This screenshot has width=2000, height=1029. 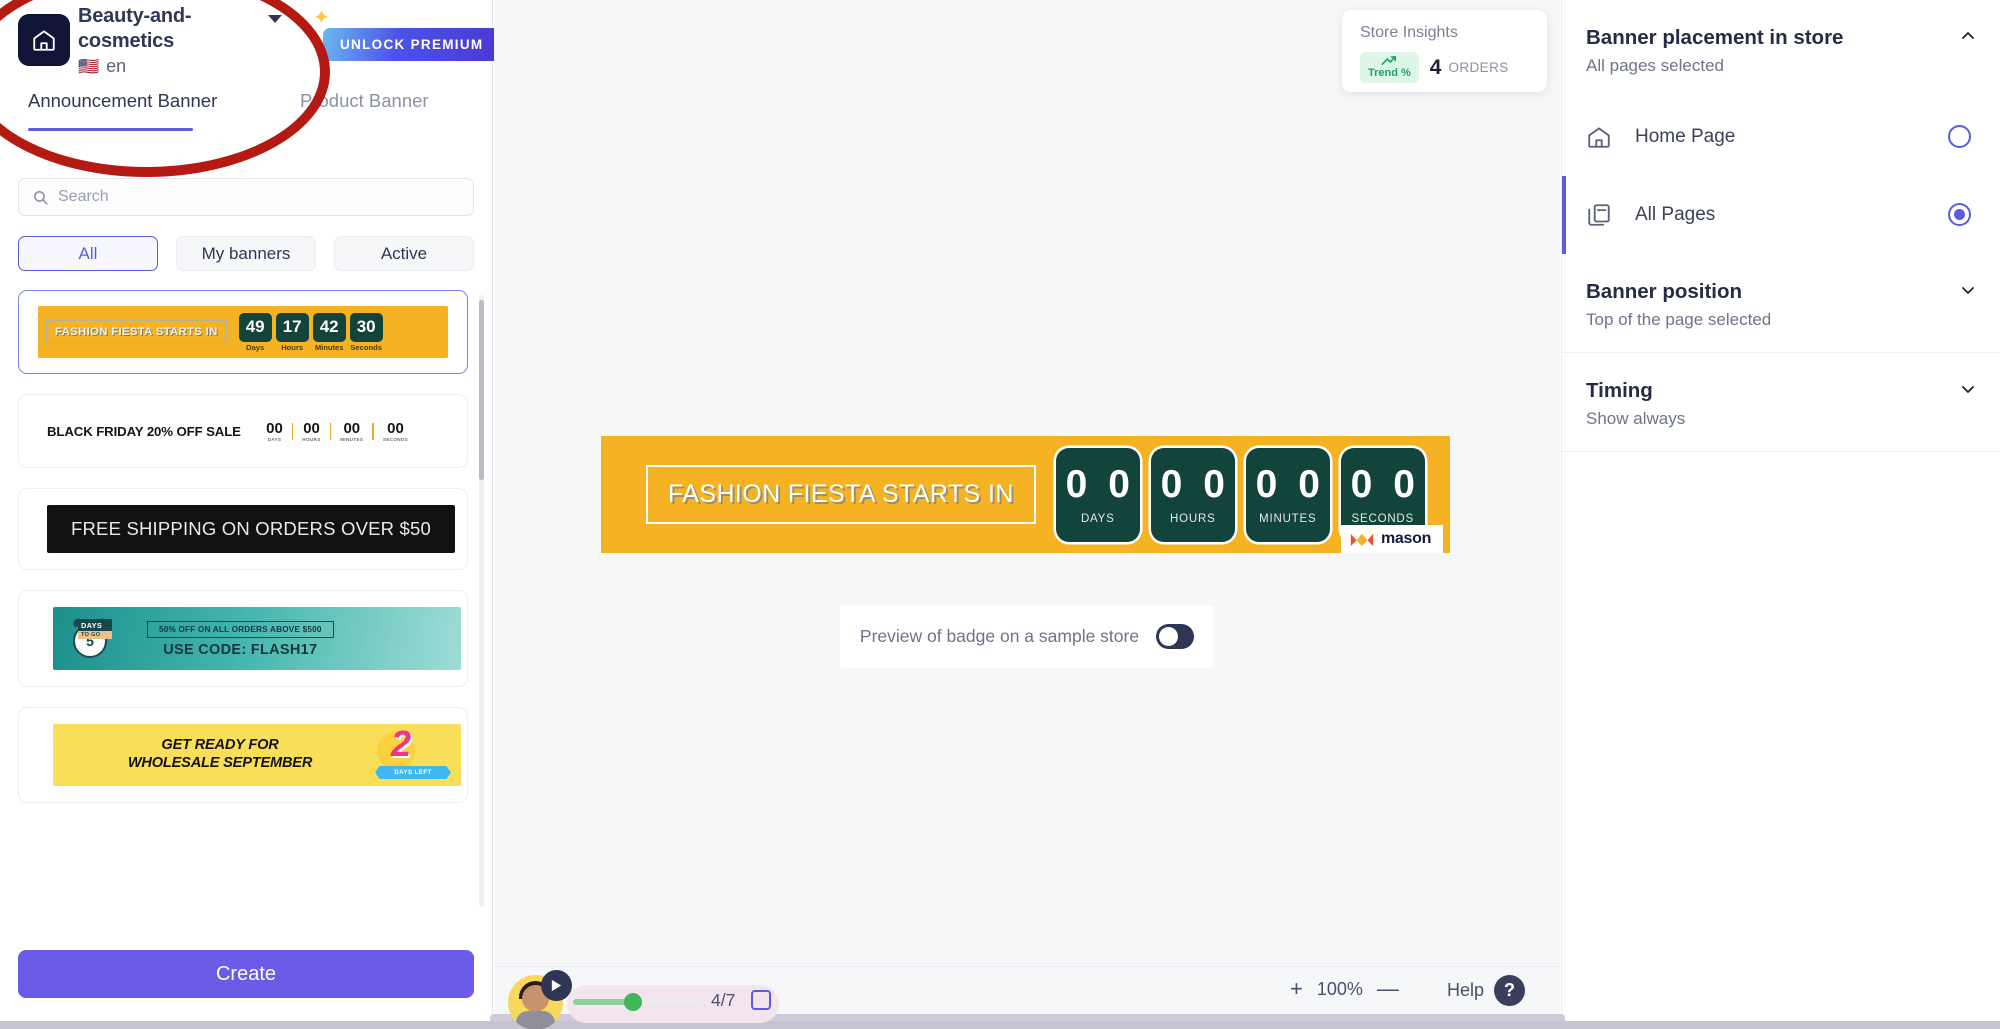 I want to click on countdown-label: Hours, so click(x=292, y=347).